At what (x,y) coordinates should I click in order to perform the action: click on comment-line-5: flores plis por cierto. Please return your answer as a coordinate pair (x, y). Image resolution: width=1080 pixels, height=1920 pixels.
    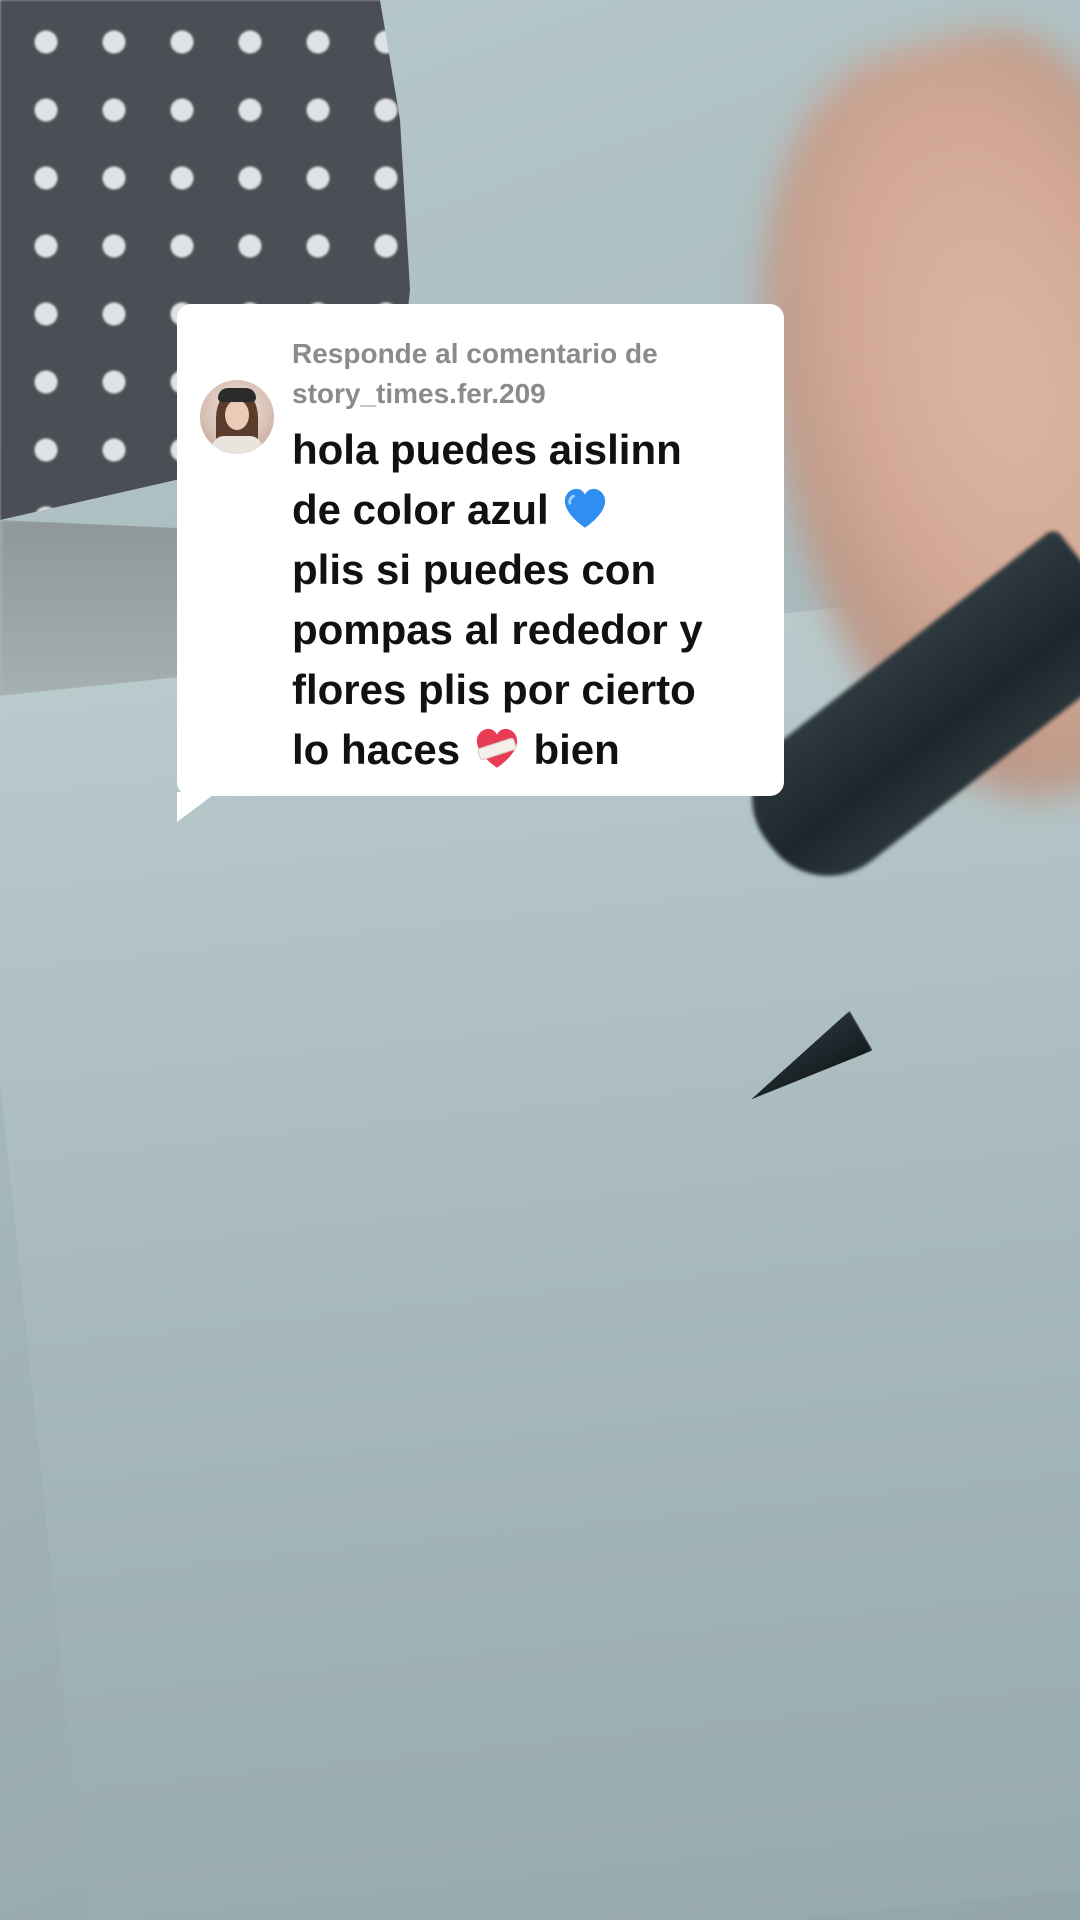
    Looking at the image, I should click on (494, 689).